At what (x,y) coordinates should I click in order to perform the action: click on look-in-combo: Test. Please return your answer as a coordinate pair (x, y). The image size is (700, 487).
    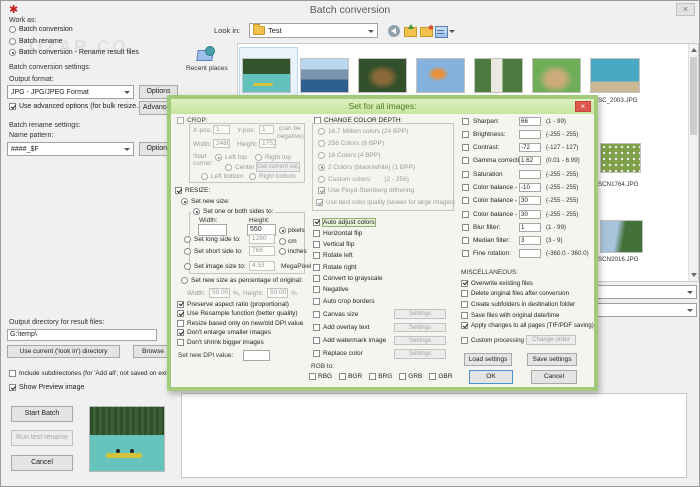
    Looking at the image, I should click on (313, 30).